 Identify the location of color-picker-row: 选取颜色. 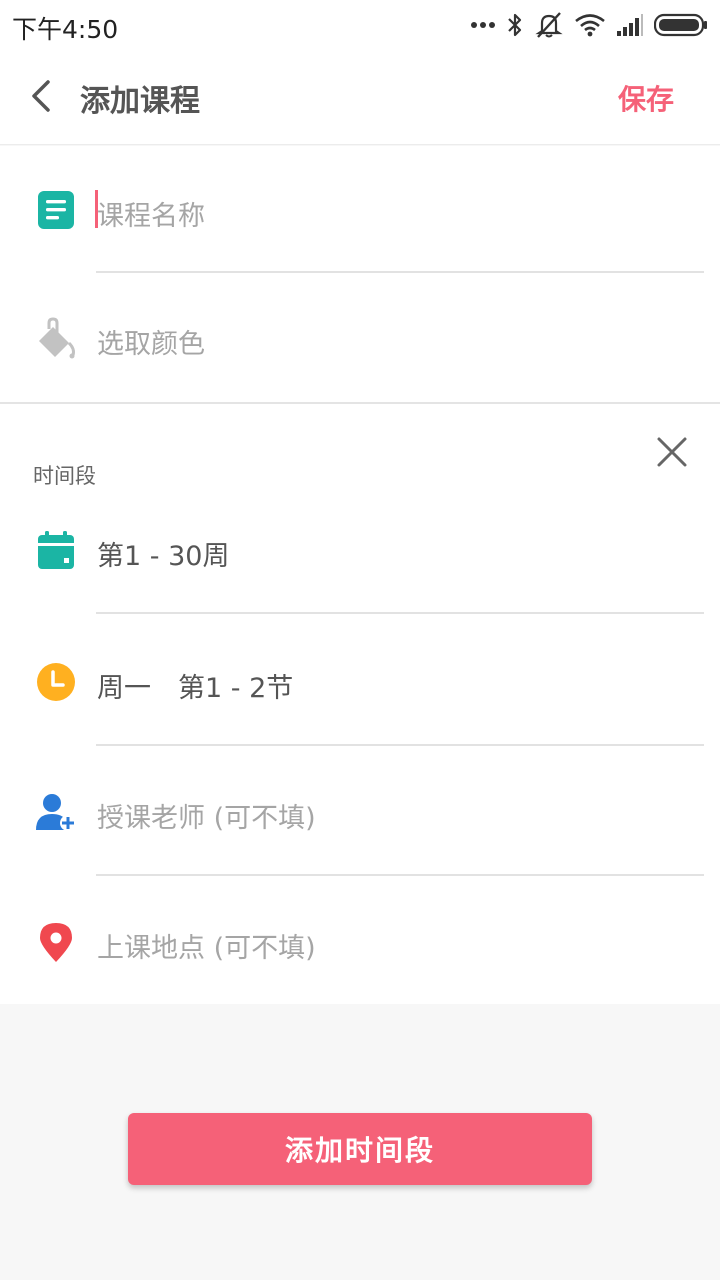
(360, 344).